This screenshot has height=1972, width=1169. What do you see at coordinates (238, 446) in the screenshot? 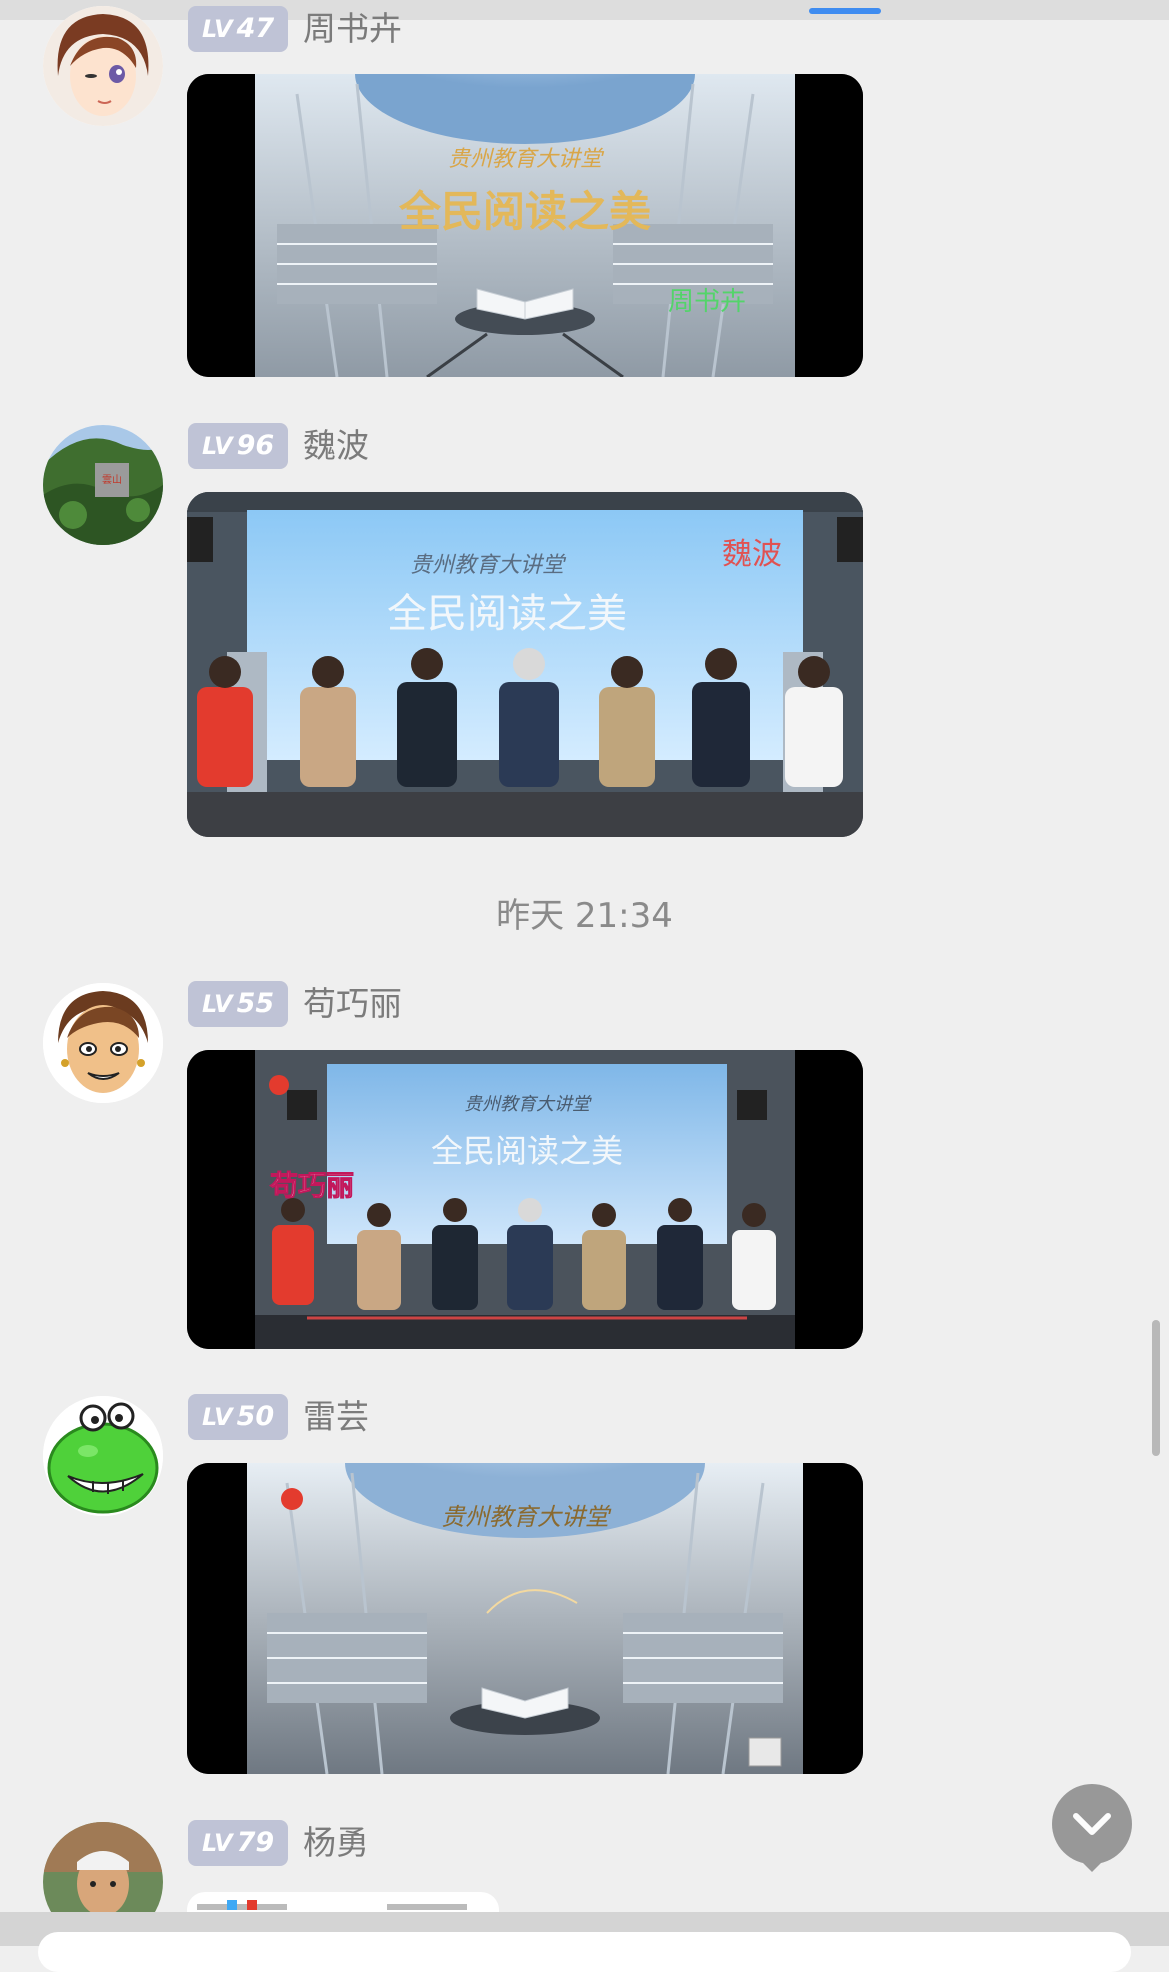
I see `level-badge: LV 96` at bounding box center [238, 446].